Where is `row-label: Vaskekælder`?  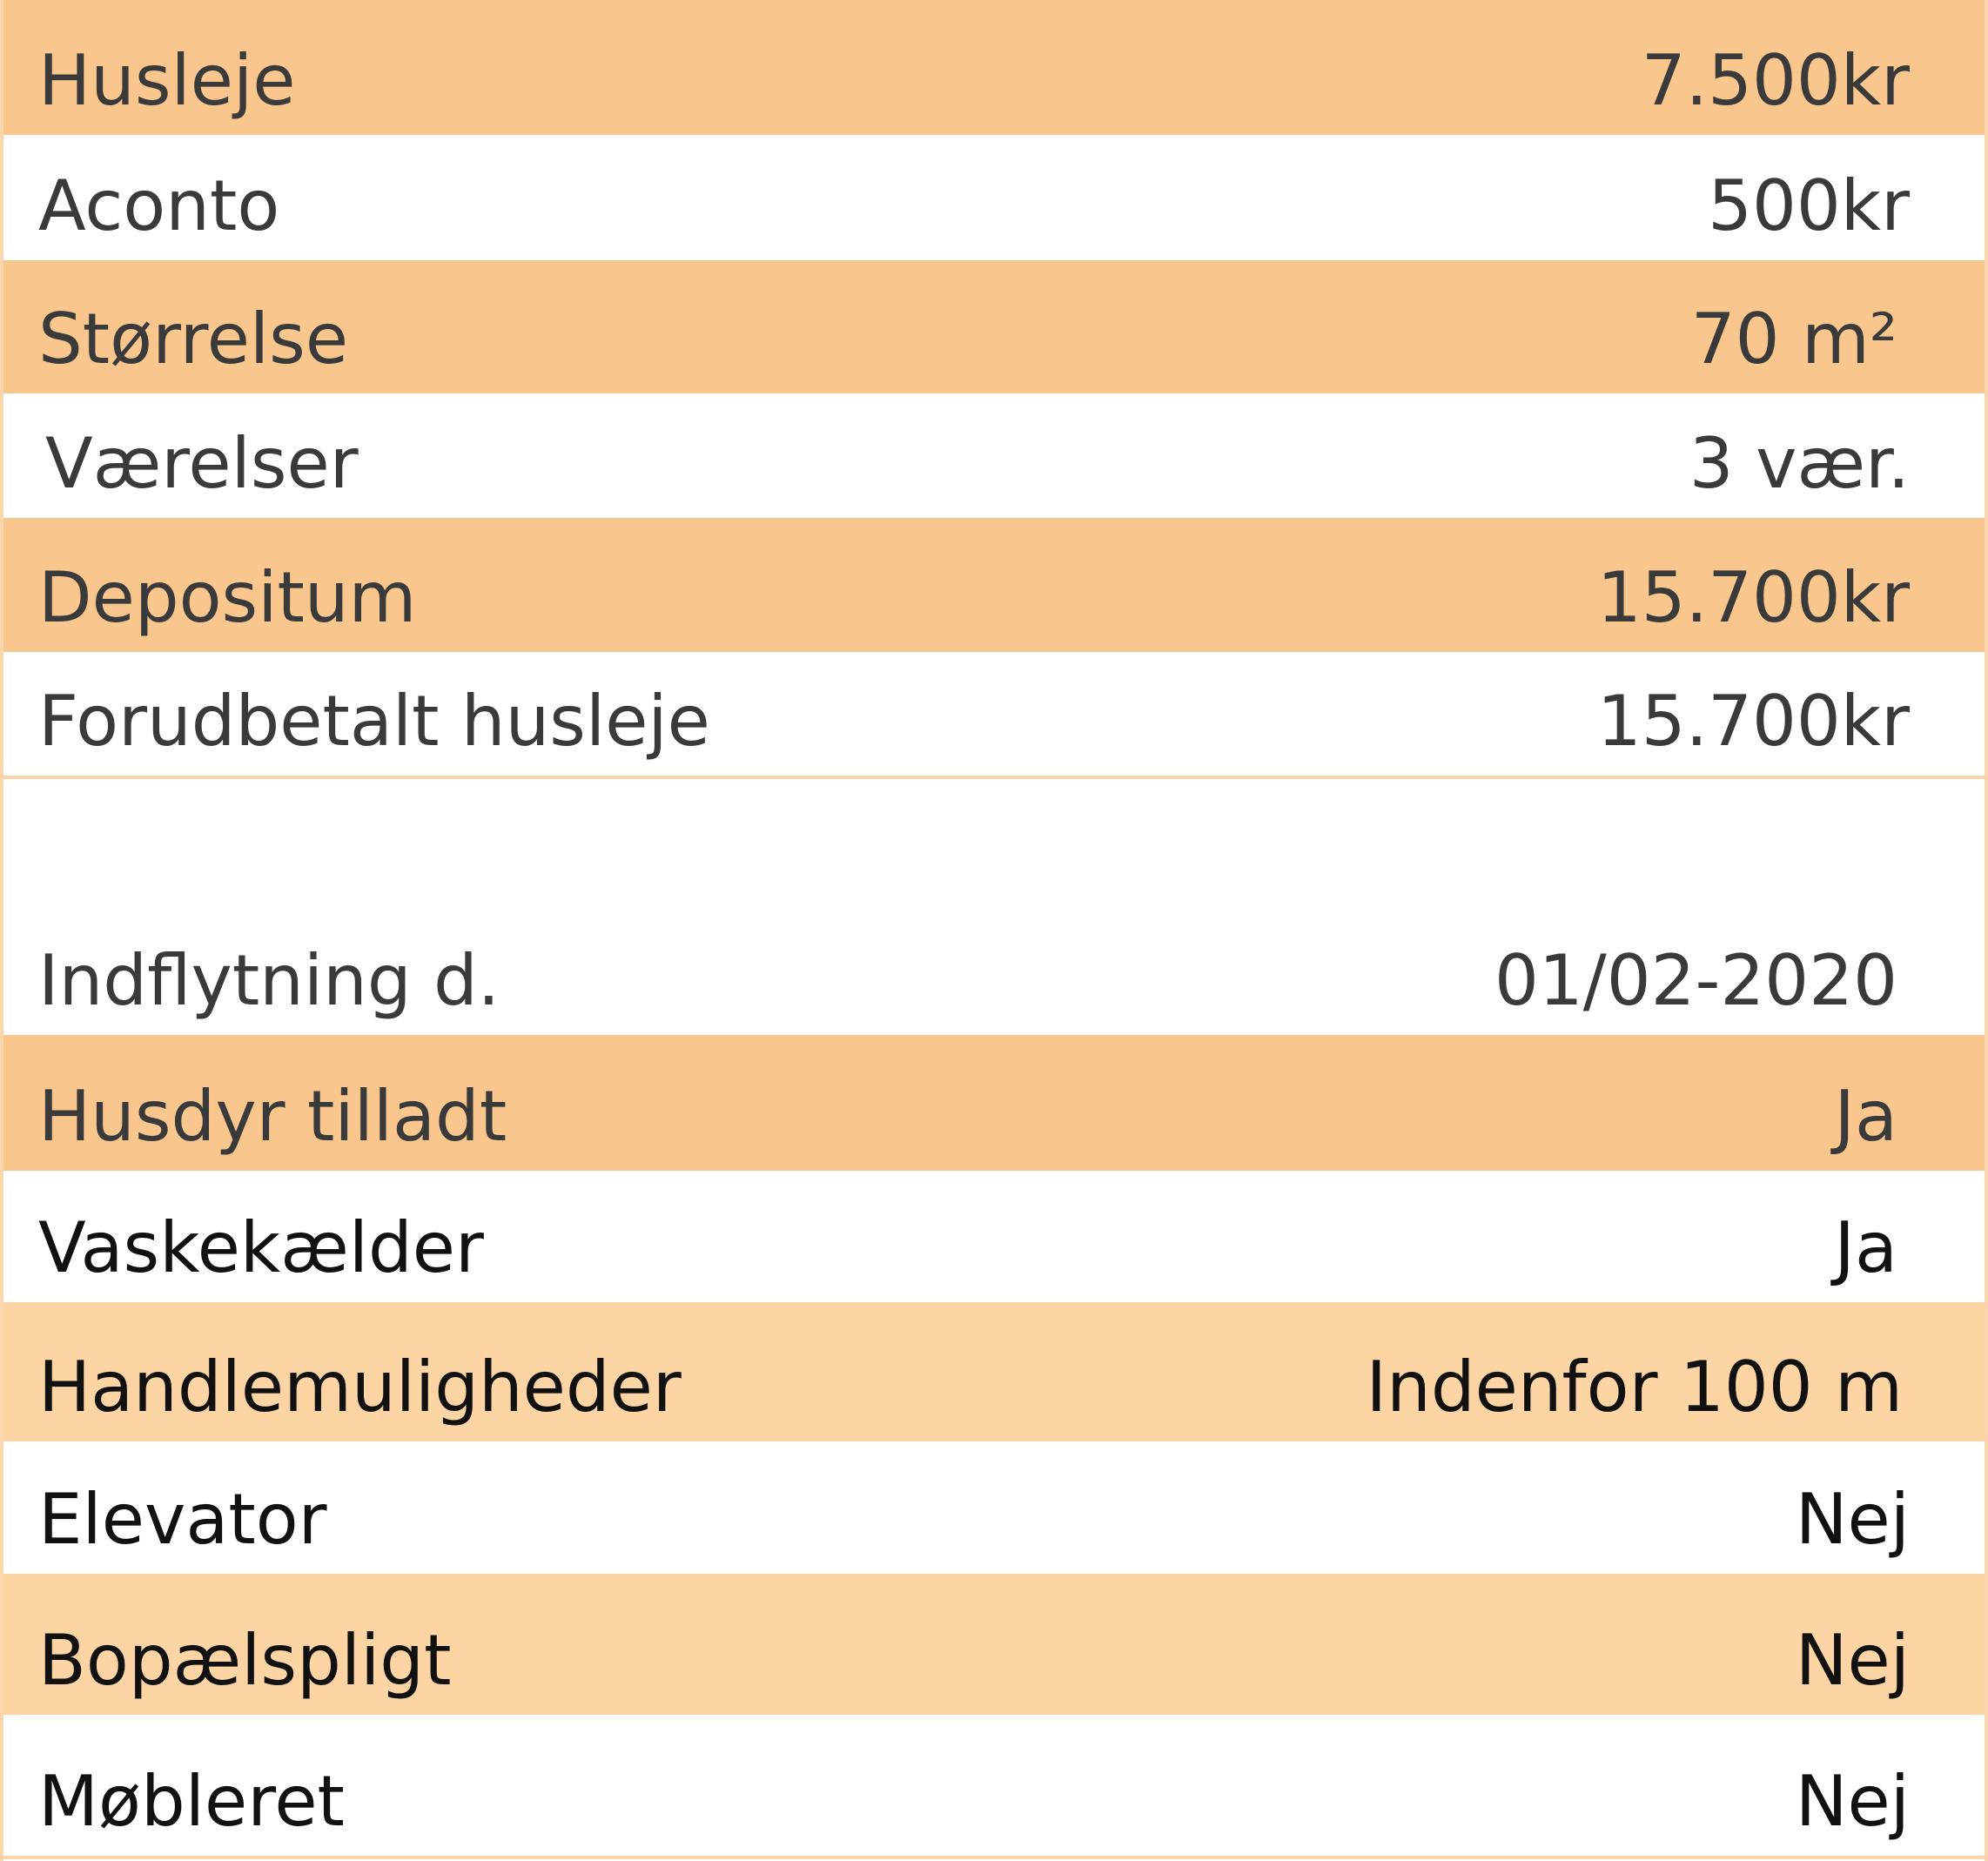 row-label: Vaskekælder is located at coordinates (261, 1247).